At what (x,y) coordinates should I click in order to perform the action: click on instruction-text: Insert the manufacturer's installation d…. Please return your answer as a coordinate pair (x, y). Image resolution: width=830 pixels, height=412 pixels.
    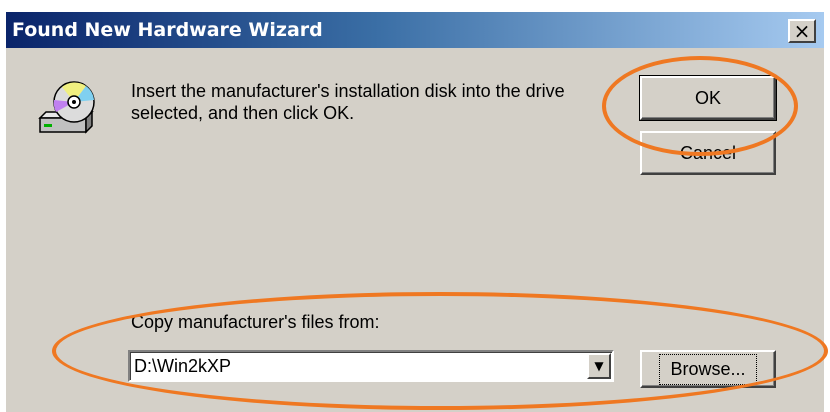
    Looking at the image, I should click on (366, 102).